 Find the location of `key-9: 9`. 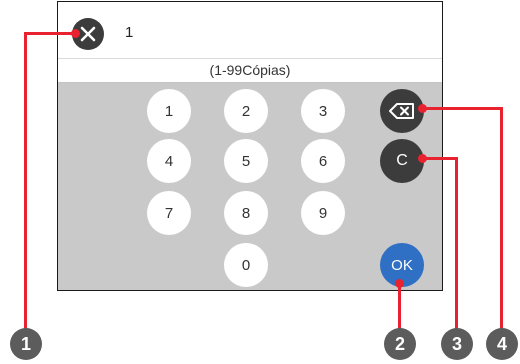

key-9: 9 is located at coordinates (323, 213).